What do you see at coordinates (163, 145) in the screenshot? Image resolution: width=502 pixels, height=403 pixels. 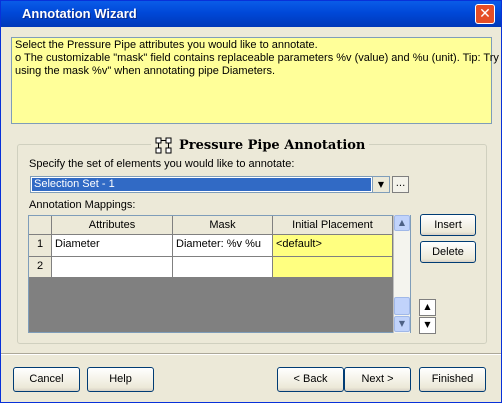 I see `pipe-network-icon` at bounding box center [163, 145].